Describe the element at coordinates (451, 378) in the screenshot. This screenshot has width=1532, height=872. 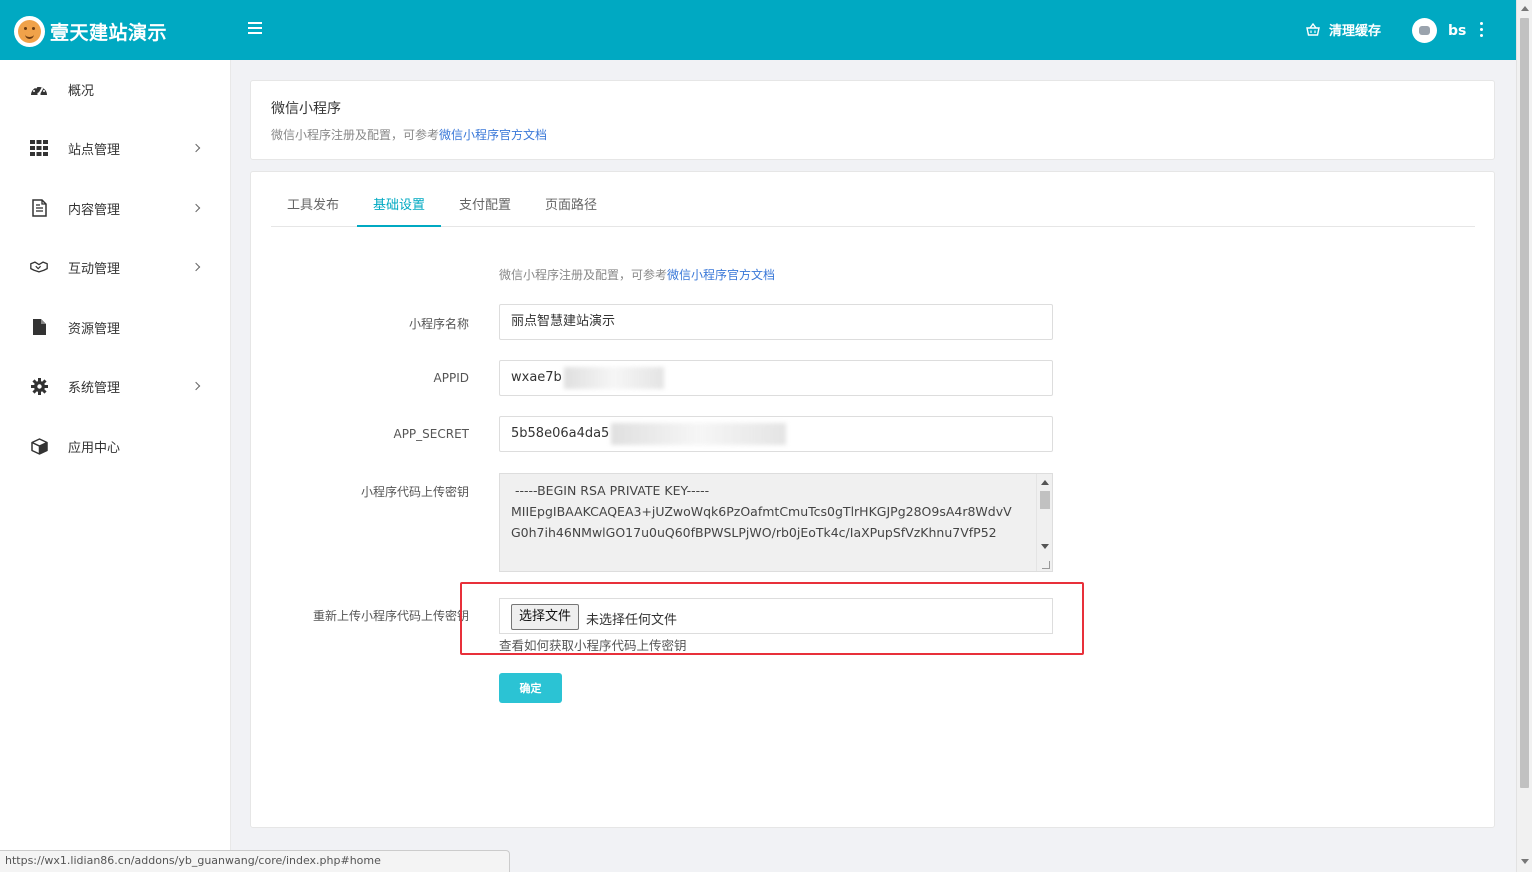
I see `appid-label: APPID` at that location.